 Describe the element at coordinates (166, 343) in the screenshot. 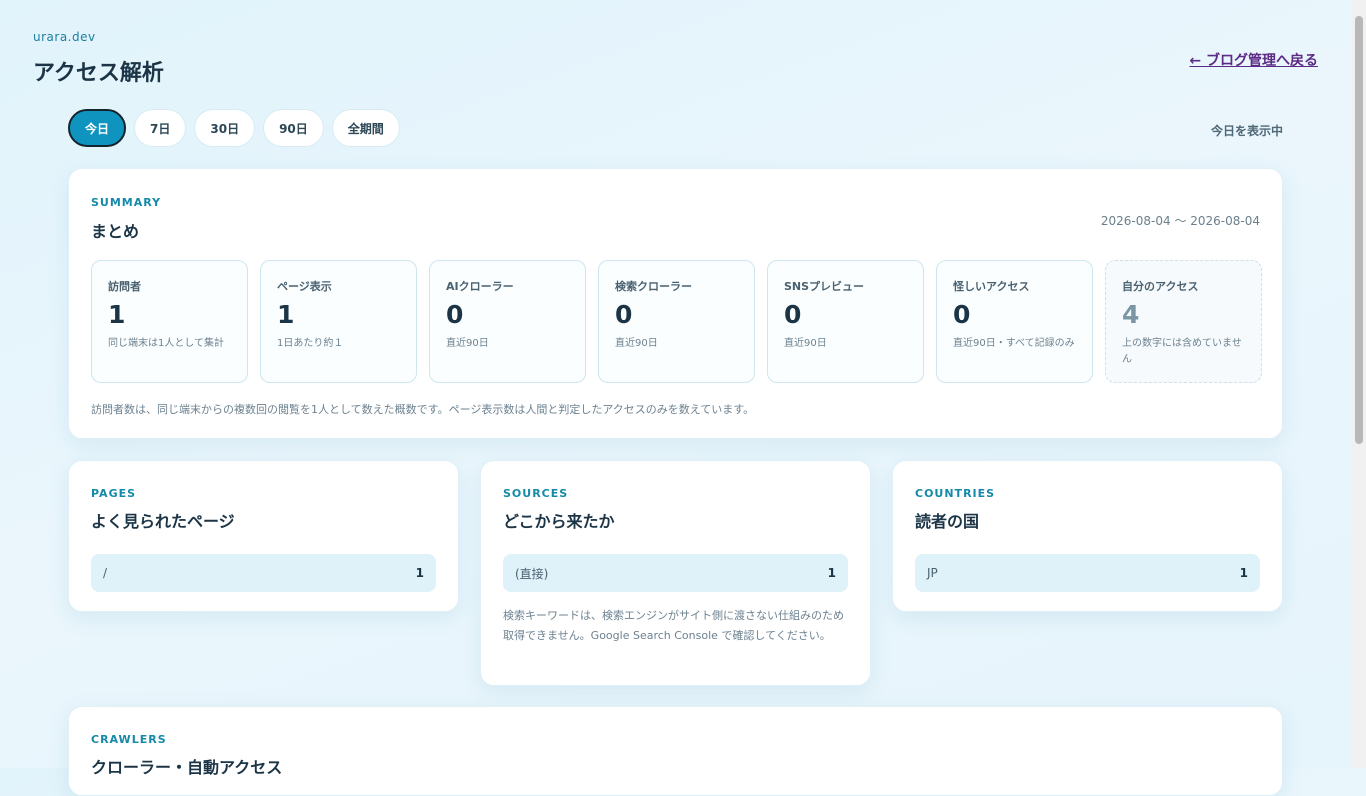

I see `stat-note: 同じ端末は1人として集計` at that location.